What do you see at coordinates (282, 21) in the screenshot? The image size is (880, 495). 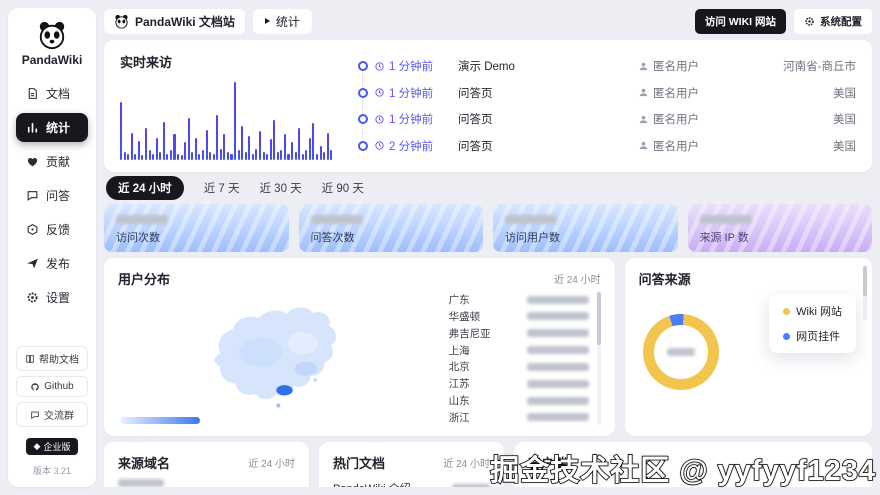 I see `tab-stats: 统计` at bounding box center [282, 21].